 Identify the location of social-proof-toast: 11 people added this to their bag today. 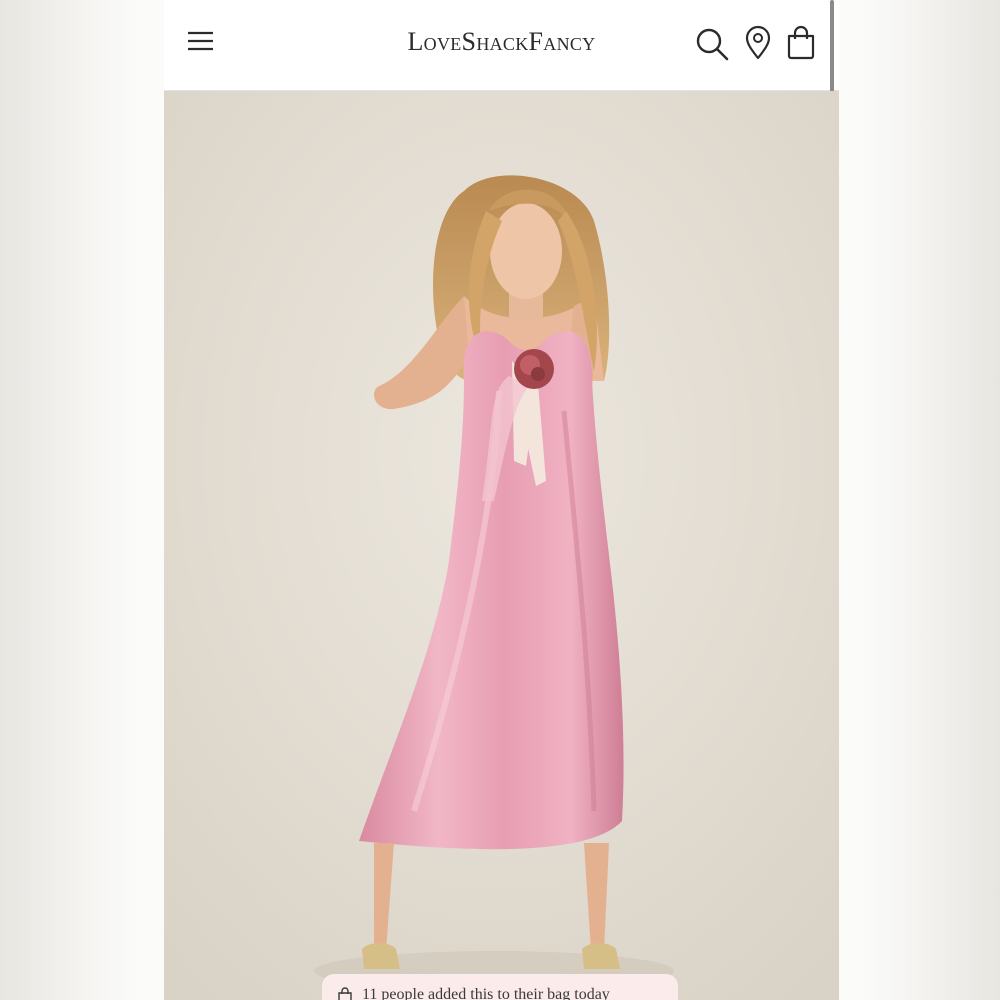
(500, 987).